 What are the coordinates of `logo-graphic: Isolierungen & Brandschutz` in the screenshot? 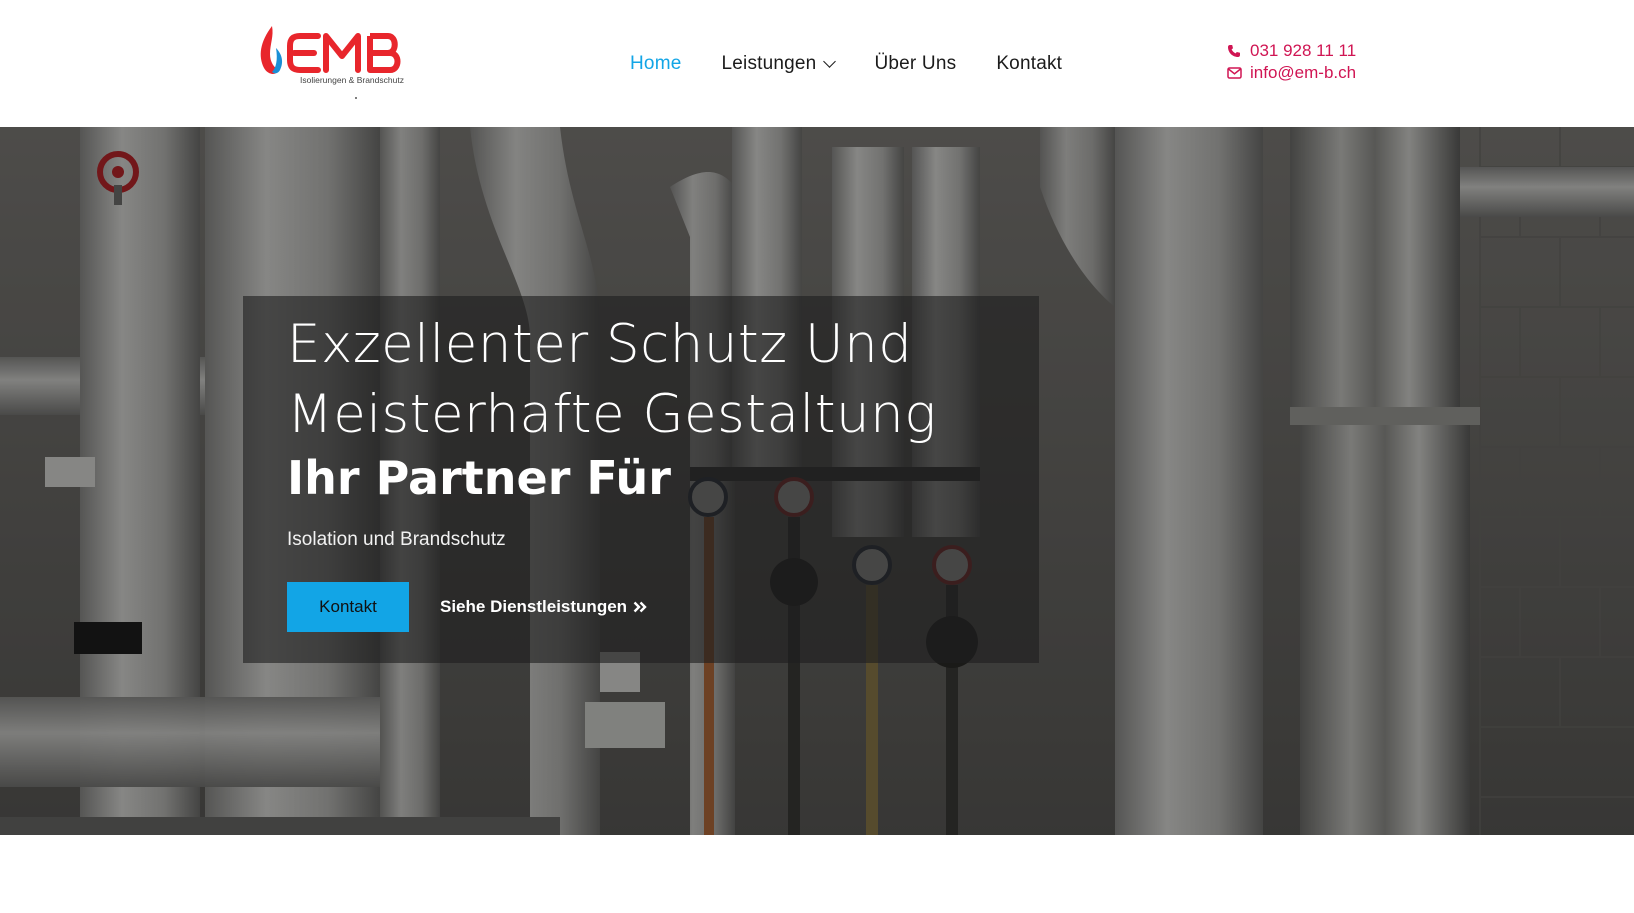 It's located at (332, 55).